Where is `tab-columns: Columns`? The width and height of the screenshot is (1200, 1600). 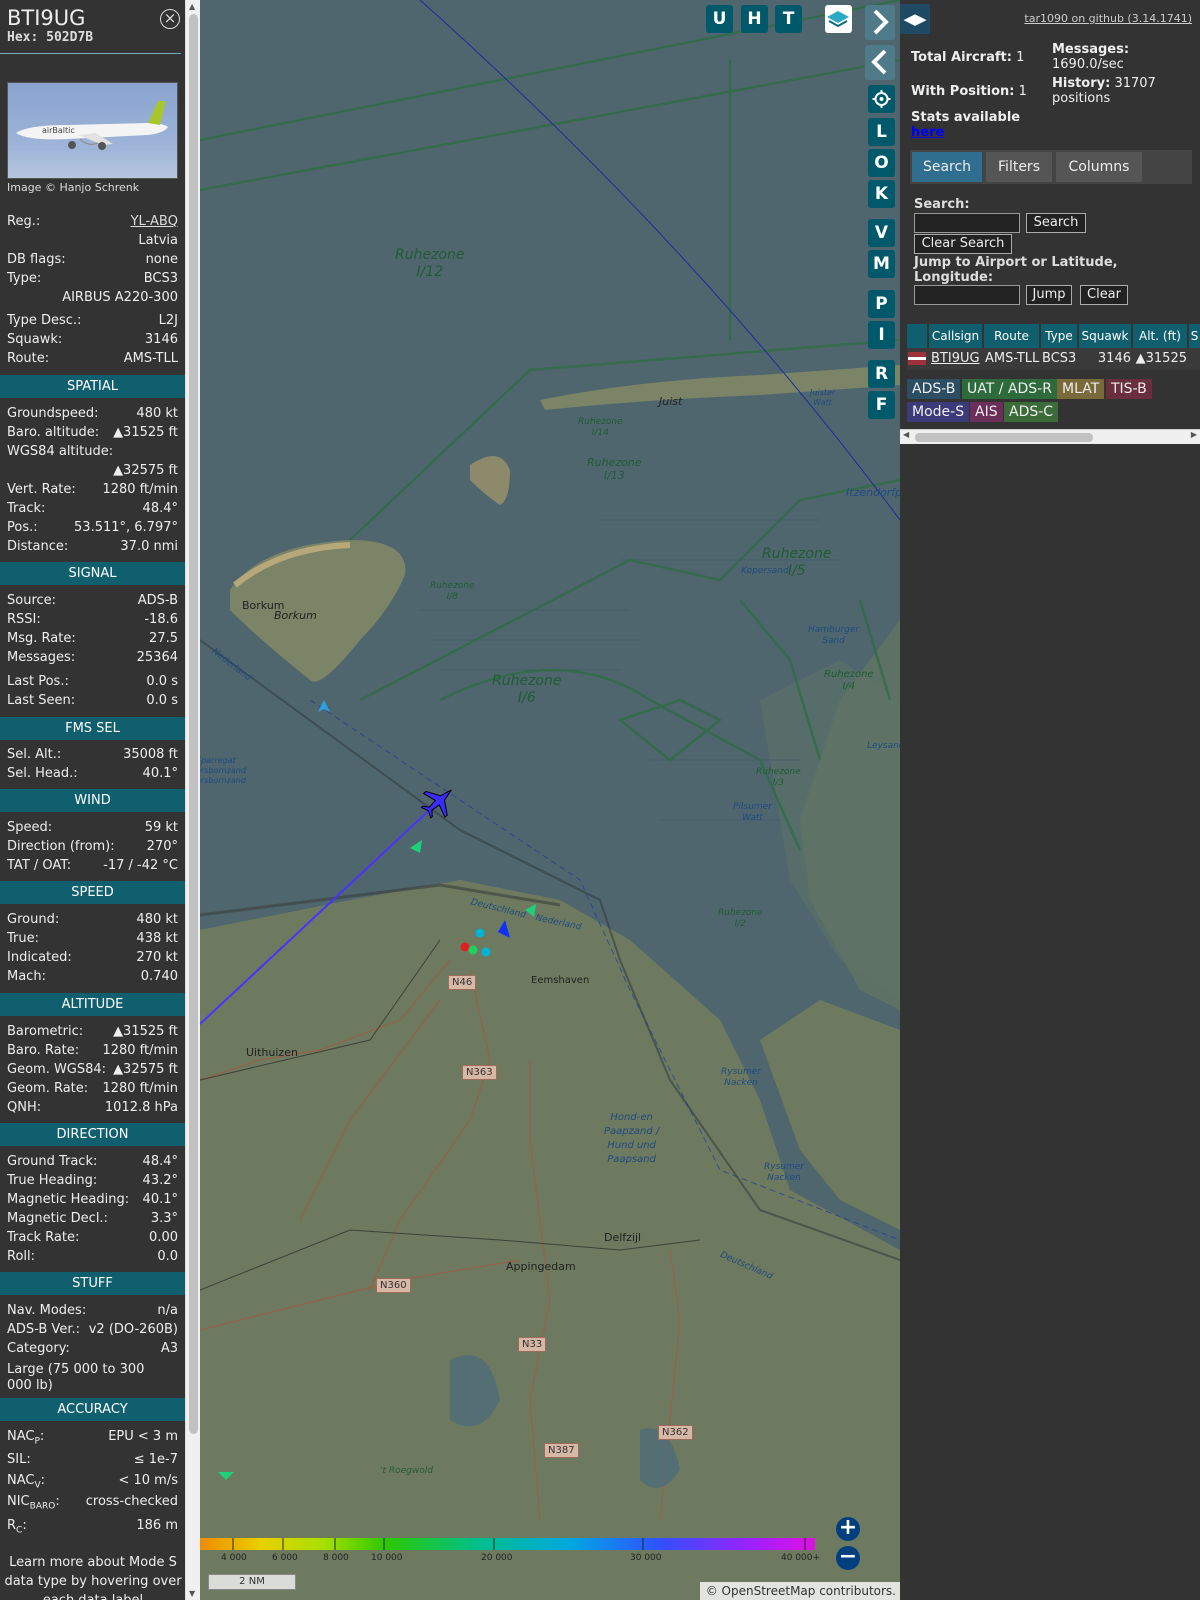
tab-columns: Columns is located at coordinates (1099, 167).